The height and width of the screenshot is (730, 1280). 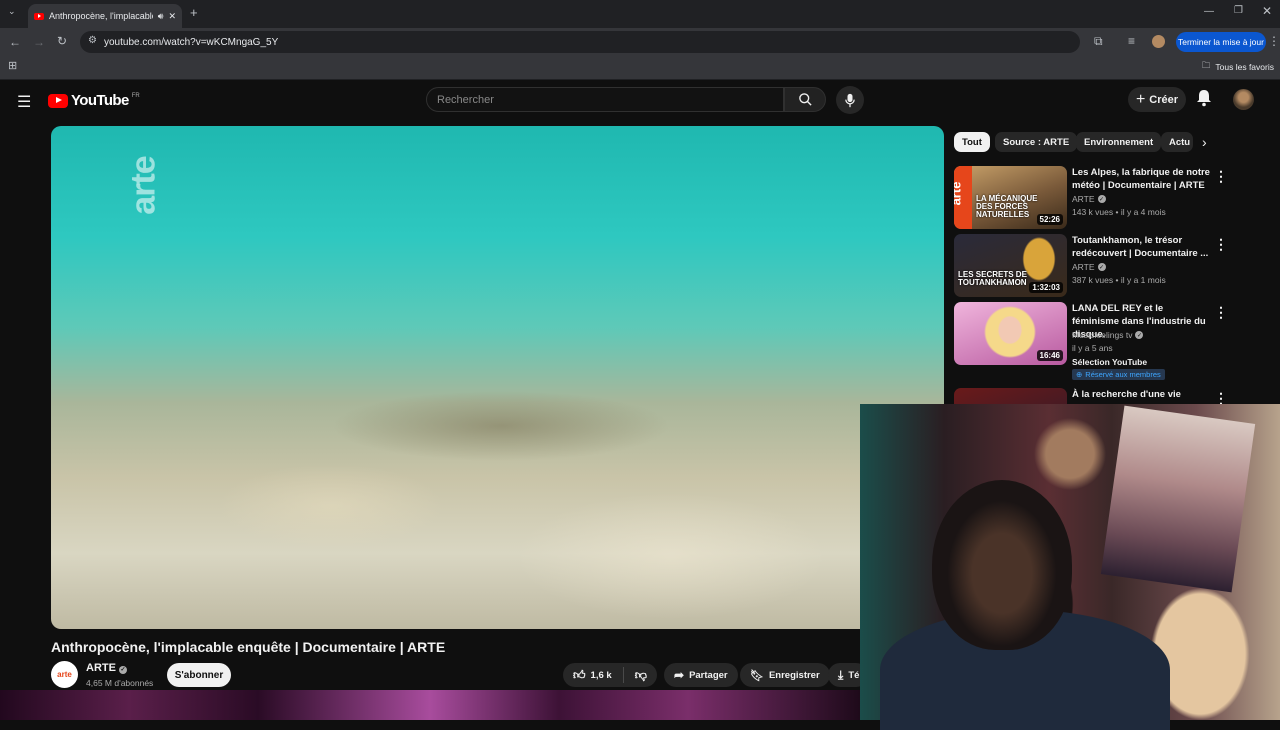 What do you see at coordinates (1093, 280) in the screenshot?
I see `view-count: 387 k vues` at bounding box center [1093, 280].